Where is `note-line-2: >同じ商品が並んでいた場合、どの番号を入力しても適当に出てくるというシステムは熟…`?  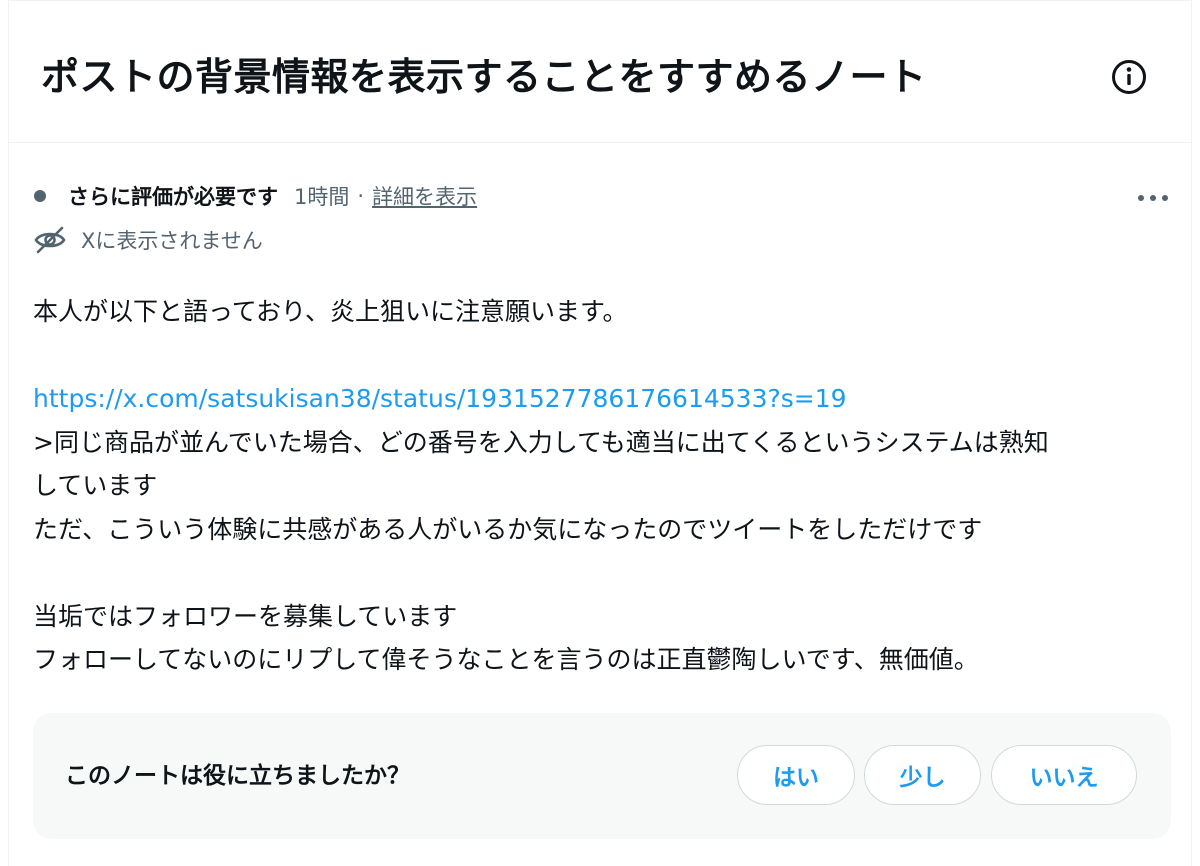 note-line-2: >同じ商品が並んでいた場合、どの番号を入力しても適当に出てくるというシステムは熟… is located at coordinates (541, 442).